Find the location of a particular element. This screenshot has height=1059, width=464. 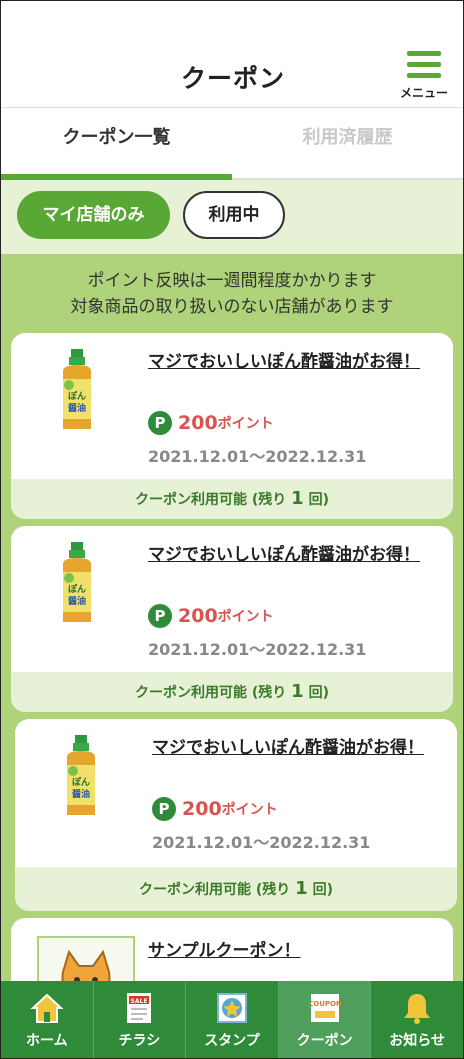

filter-my-stores: マイ店舗のみ is located at coordinates (93, 215).